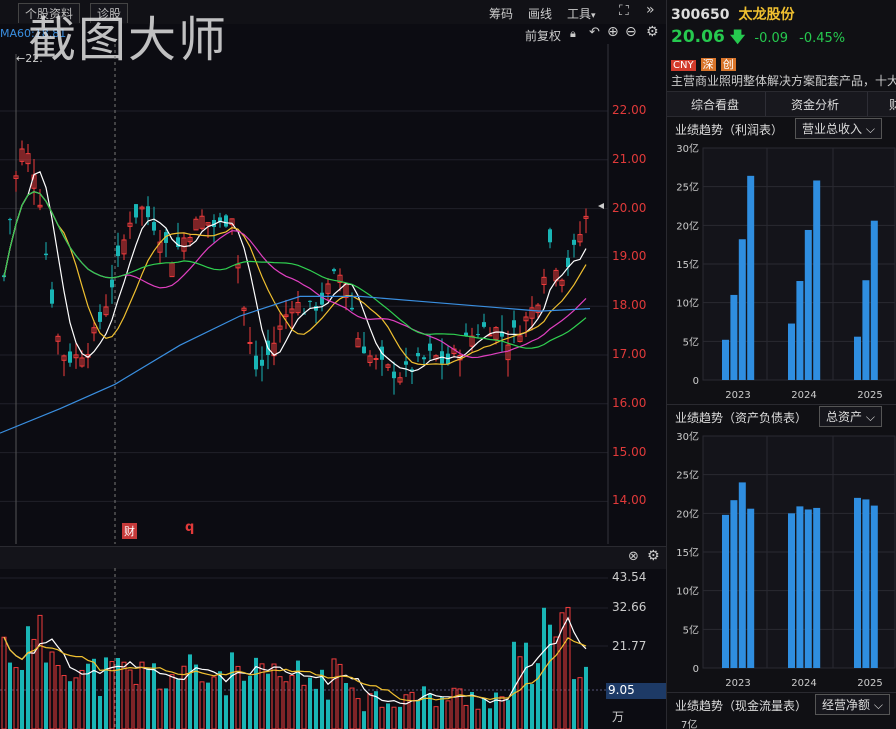 This screenshot has width=896, height=729. Describe the element at coordinates (783, 81) in the screenshot. I see `business-description: 主营商业照明整体解决方案配套产品，十大` at that location.